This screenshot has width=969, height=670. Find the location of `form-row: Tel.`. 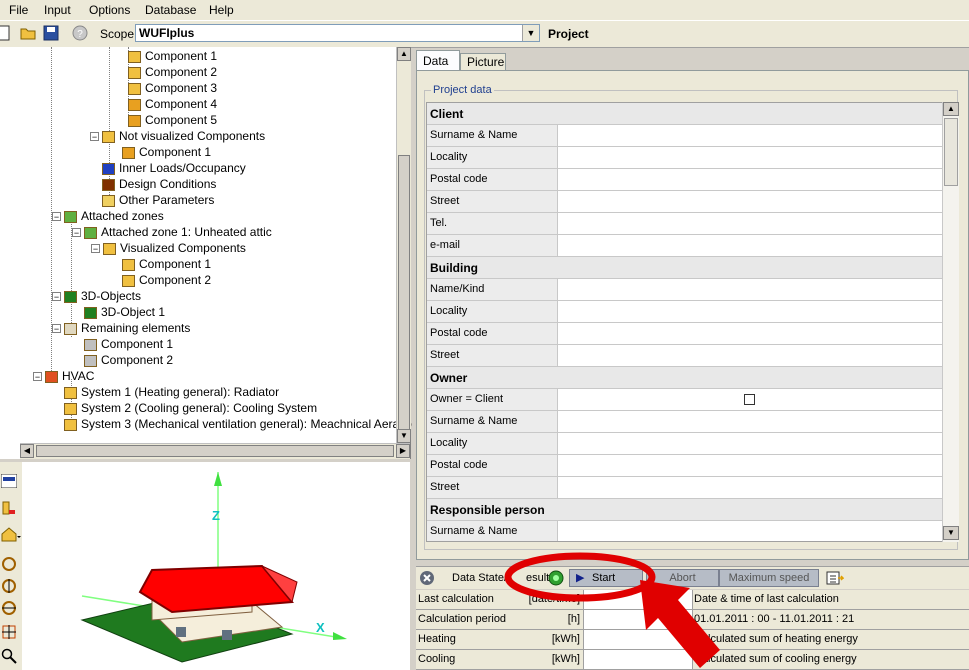

form-row: Tel. is located at coordinates (685, 224).